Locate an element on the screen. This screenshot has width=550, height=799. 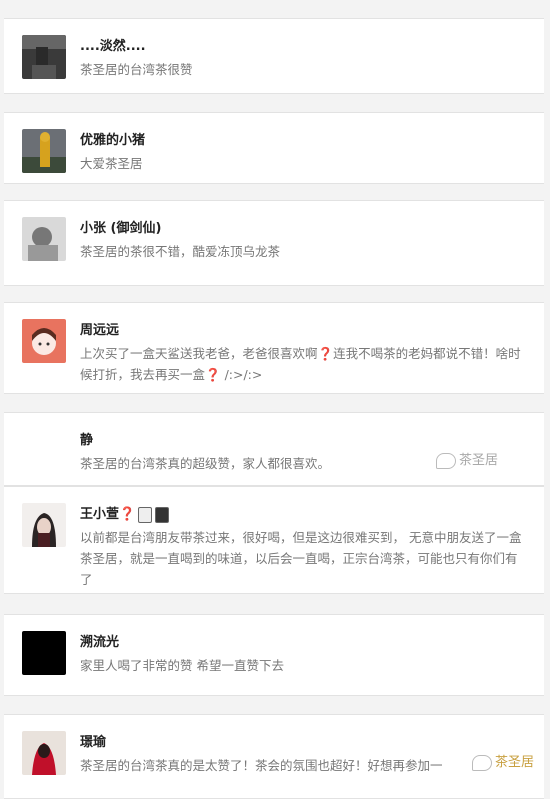
commenter-name: 王小萱❓ is located at coordinates (125, 513).